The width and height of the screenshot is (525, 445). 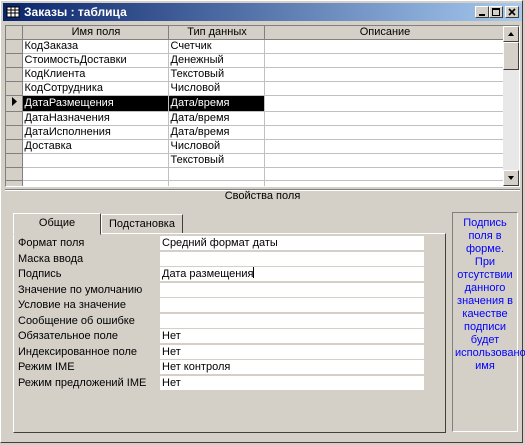 I want to click on table-row: Доставка Числовой, so click(x=255, y=146).